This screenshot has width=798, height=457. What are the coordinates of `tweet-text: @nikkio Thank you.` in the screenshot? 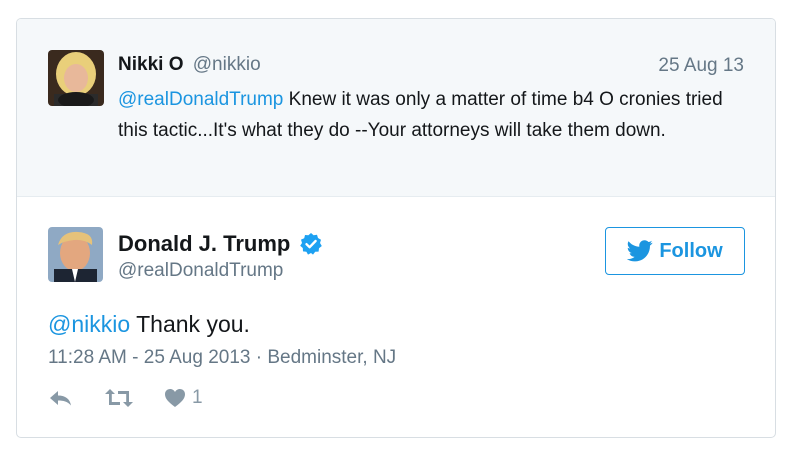 It's located at (149, 324).